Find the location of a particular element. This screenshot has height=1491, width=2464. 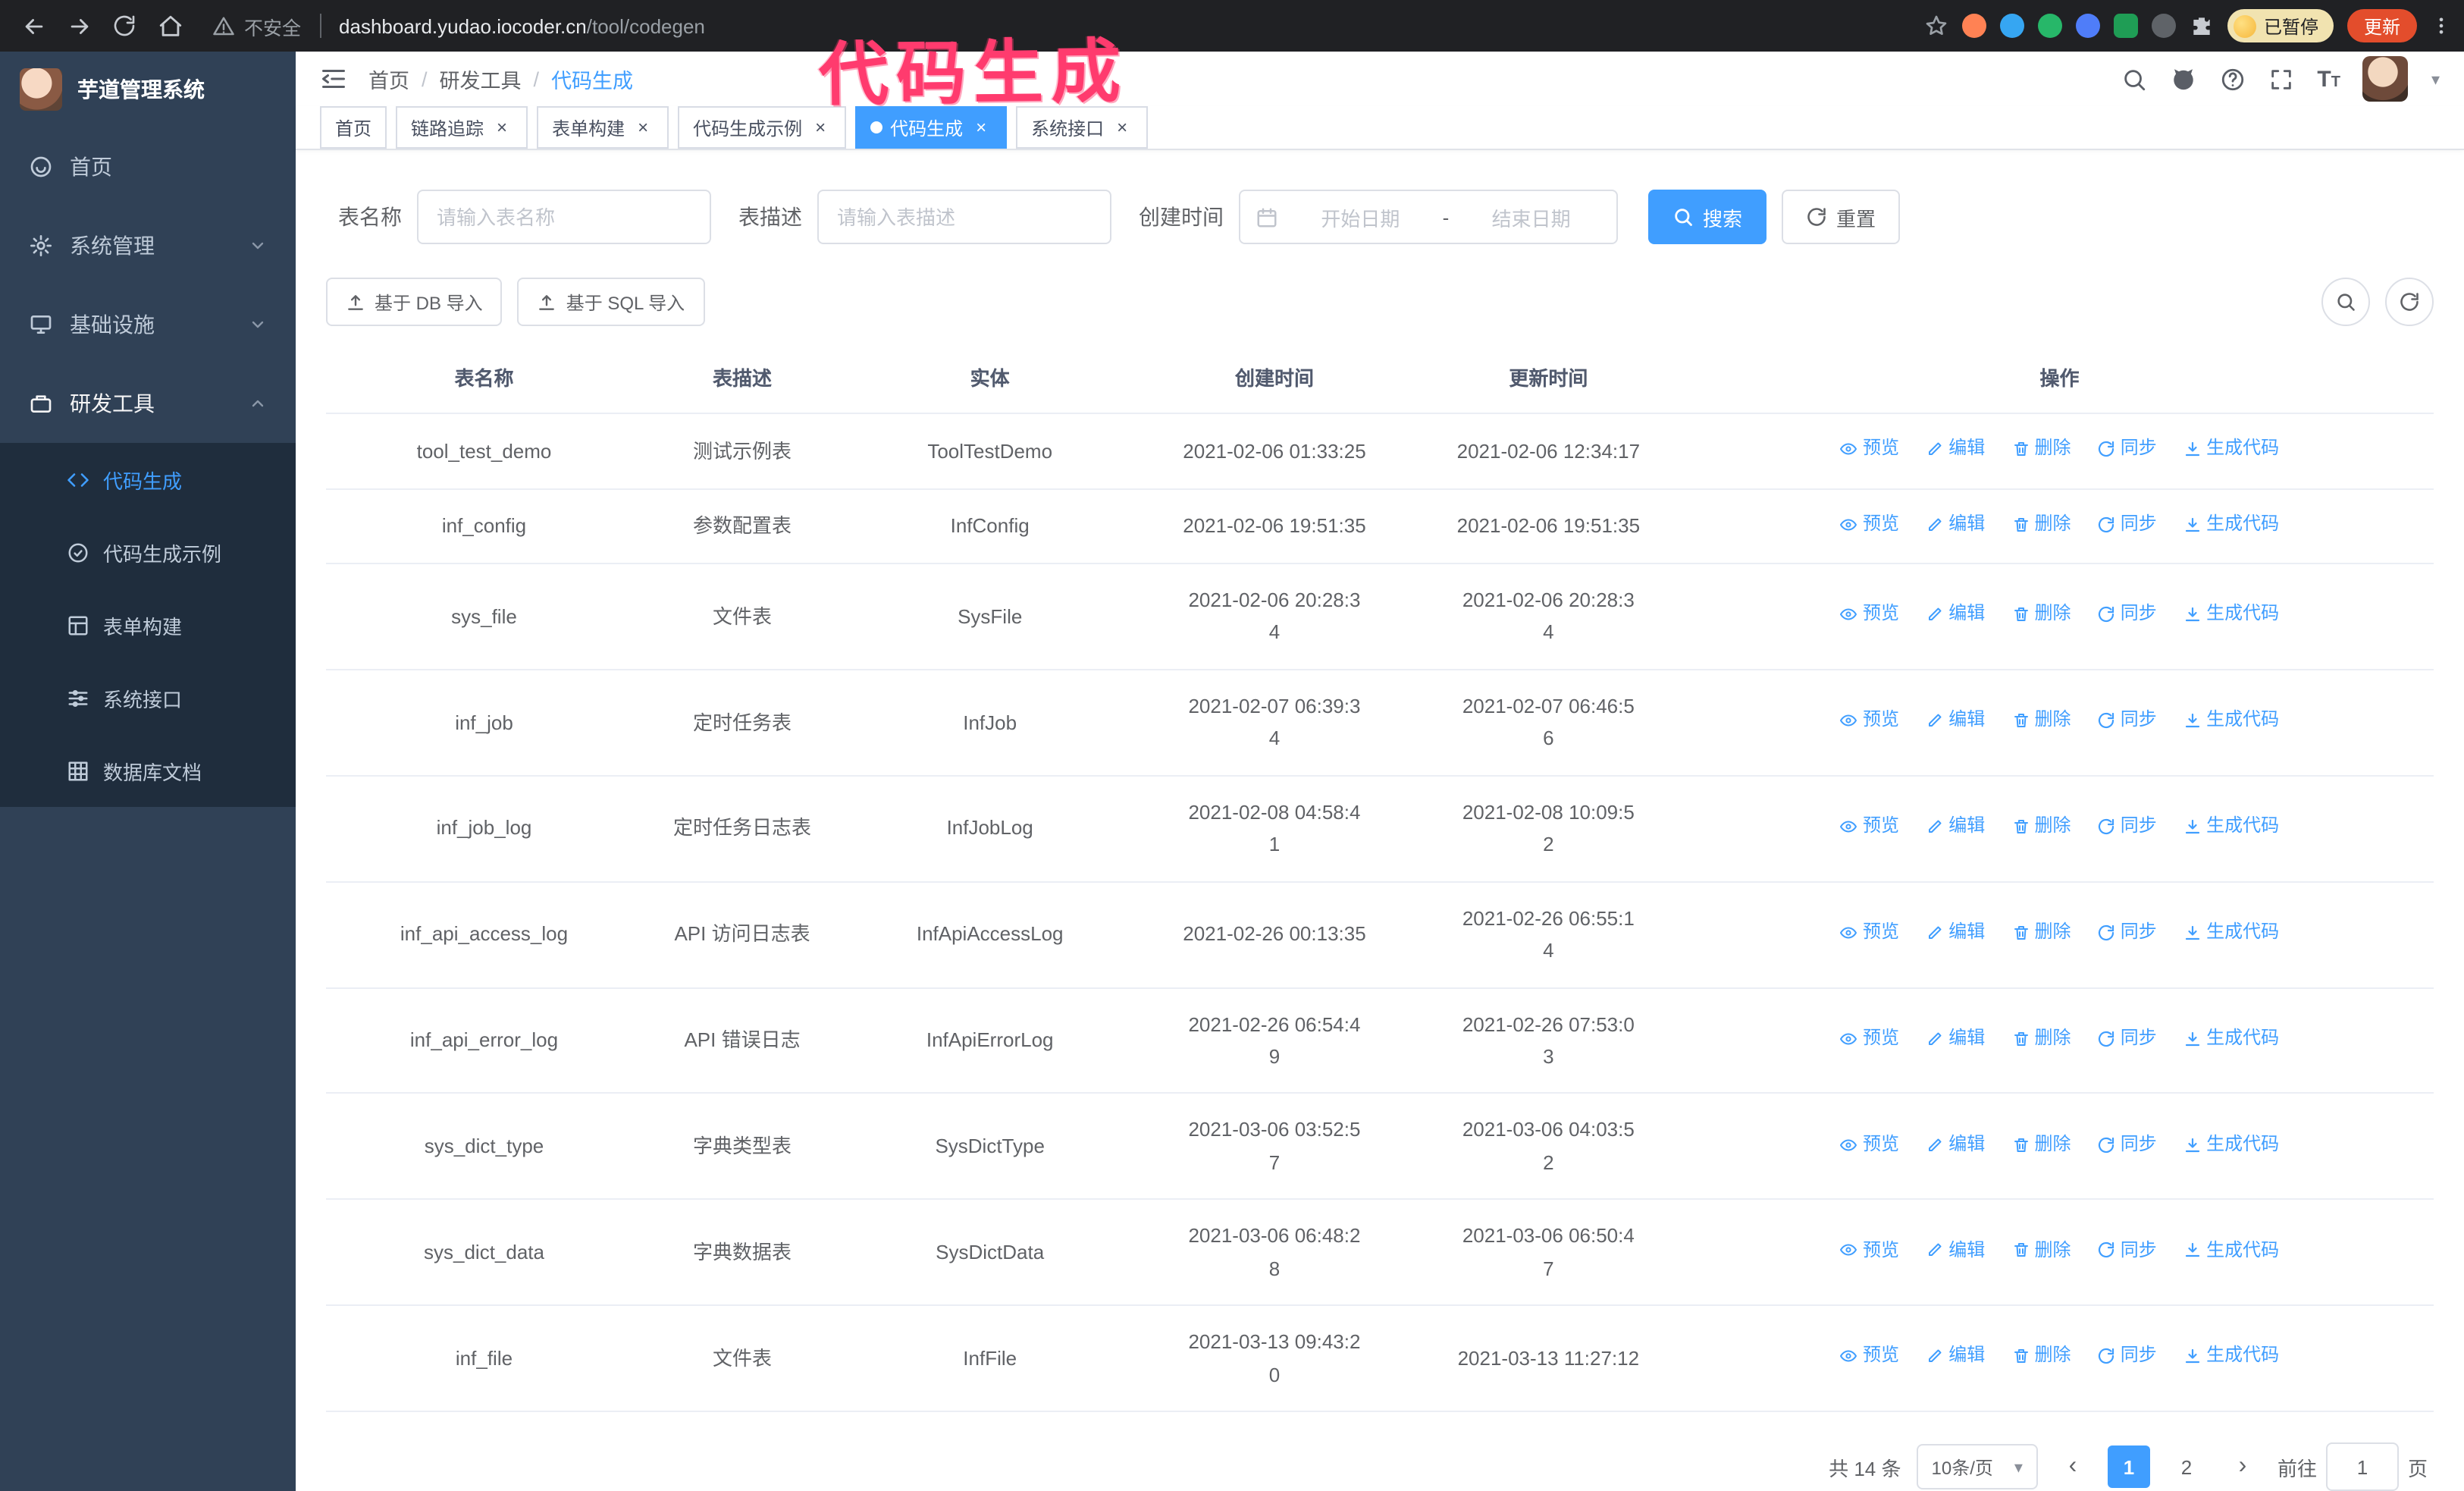

table-desc-input is located at coordinates (964, 217).